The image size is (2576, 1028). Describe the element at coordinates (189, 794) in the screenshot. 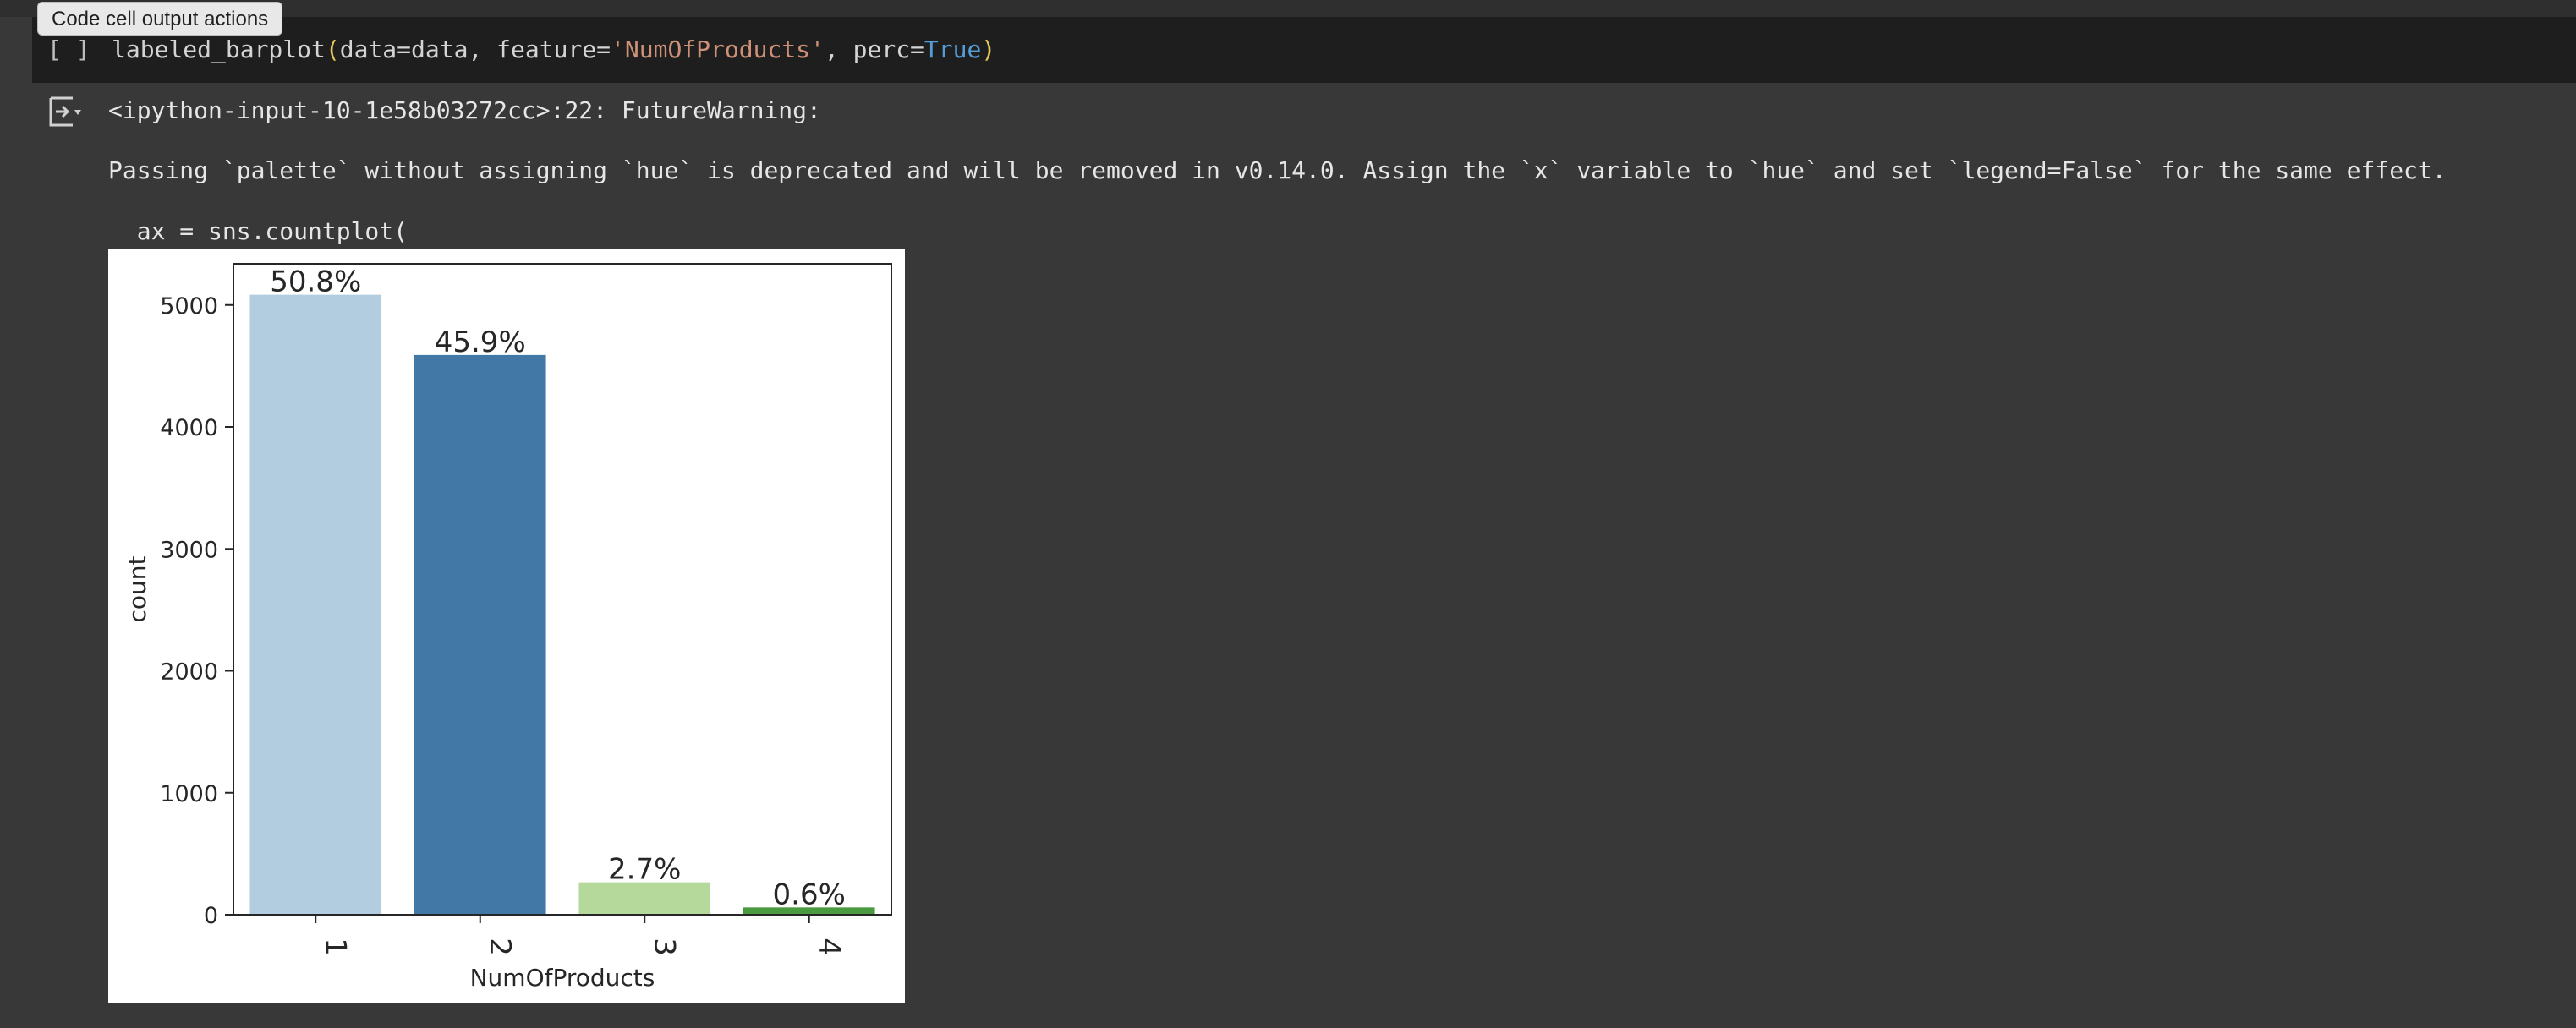

I see `y-tick-label-1000: 1000` at that location.